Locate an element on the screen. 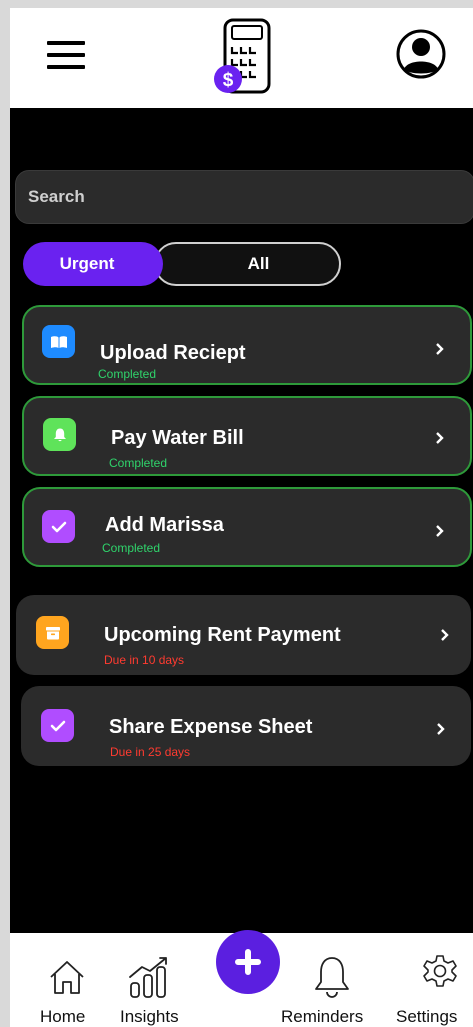  task-card-upcoming-rent-payment: Upcoming Rent Payment Due in 10 days is located at coordinates (243, 635).